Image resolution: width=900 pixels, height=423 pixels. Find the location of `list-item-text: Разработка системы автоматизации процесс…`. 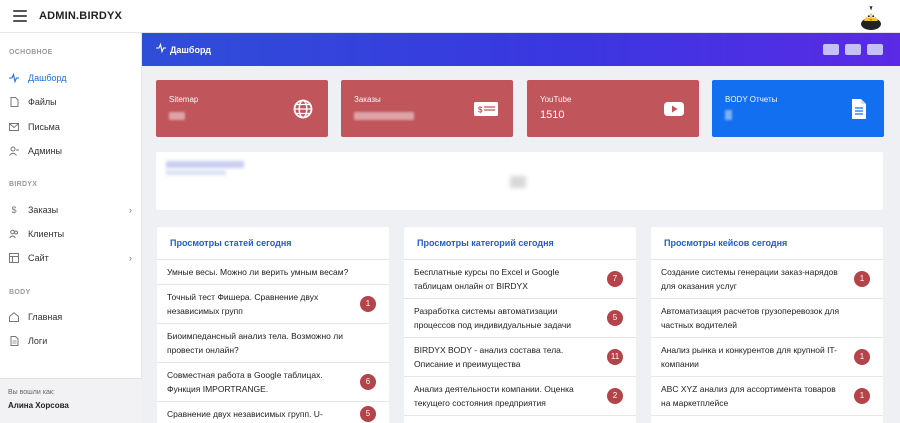

list-item-text: Разработка системы автоматизации процесс… is located at coordinates (493, 318).